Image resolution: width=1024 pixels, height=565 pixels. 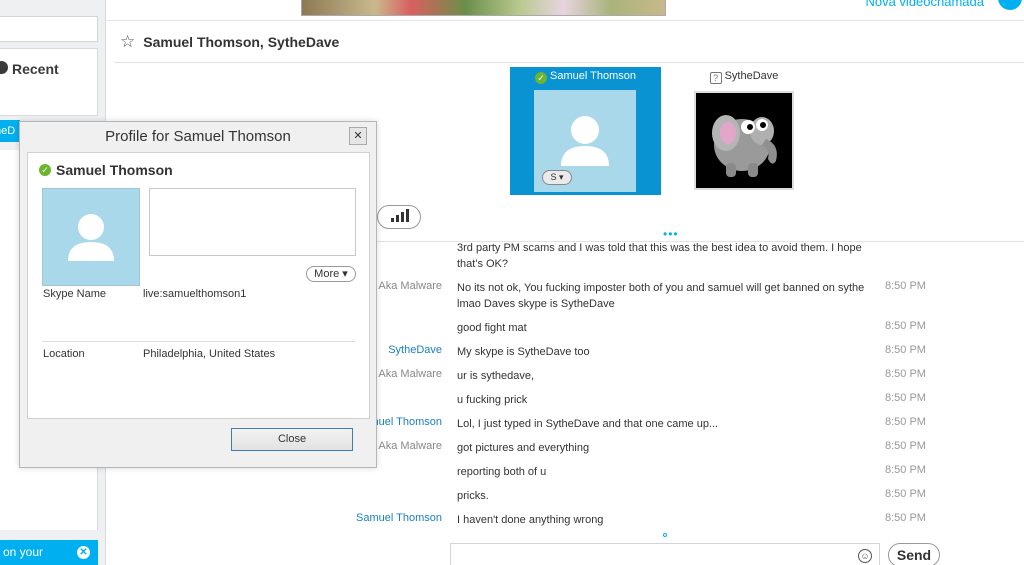 I want to click on participant-tile-samuel: ✓ Samuel Thomson S ▾, so click(x=585, y=131).